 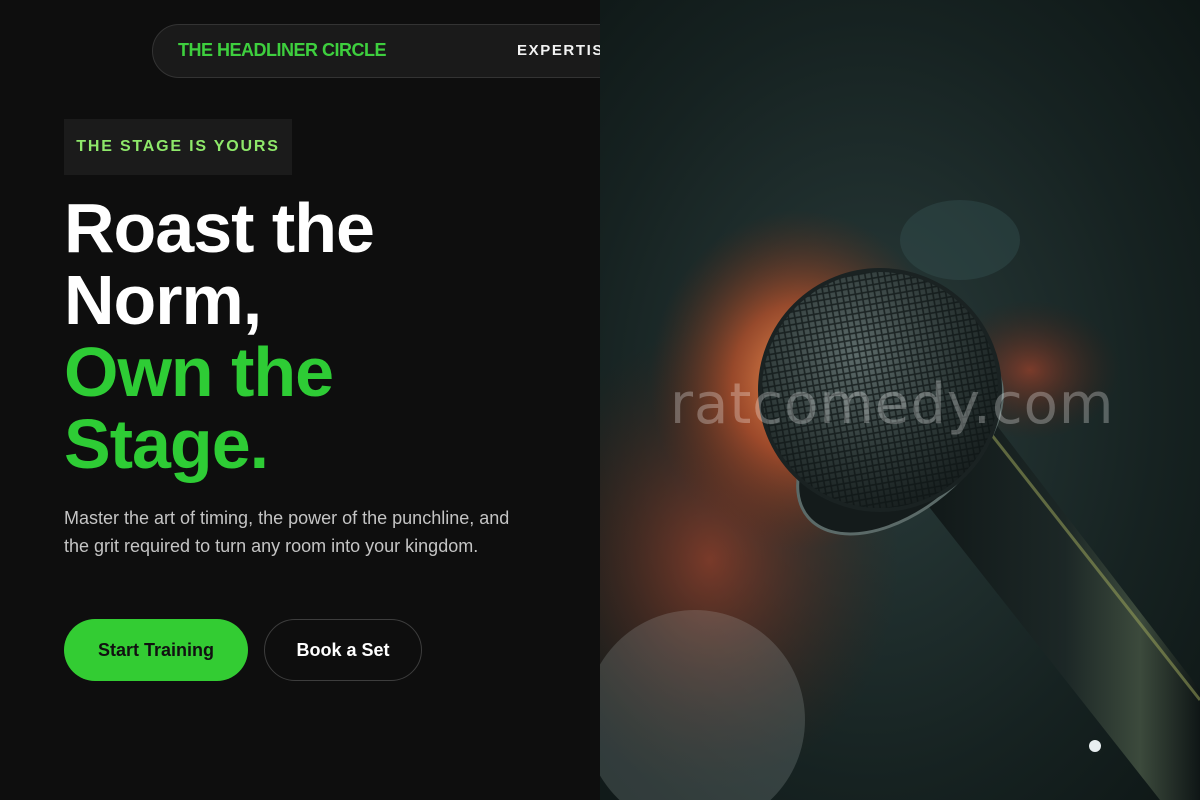 I want to click on eyebrow-label: THE STAGE IS YOURS, so click(x=178, y=147).